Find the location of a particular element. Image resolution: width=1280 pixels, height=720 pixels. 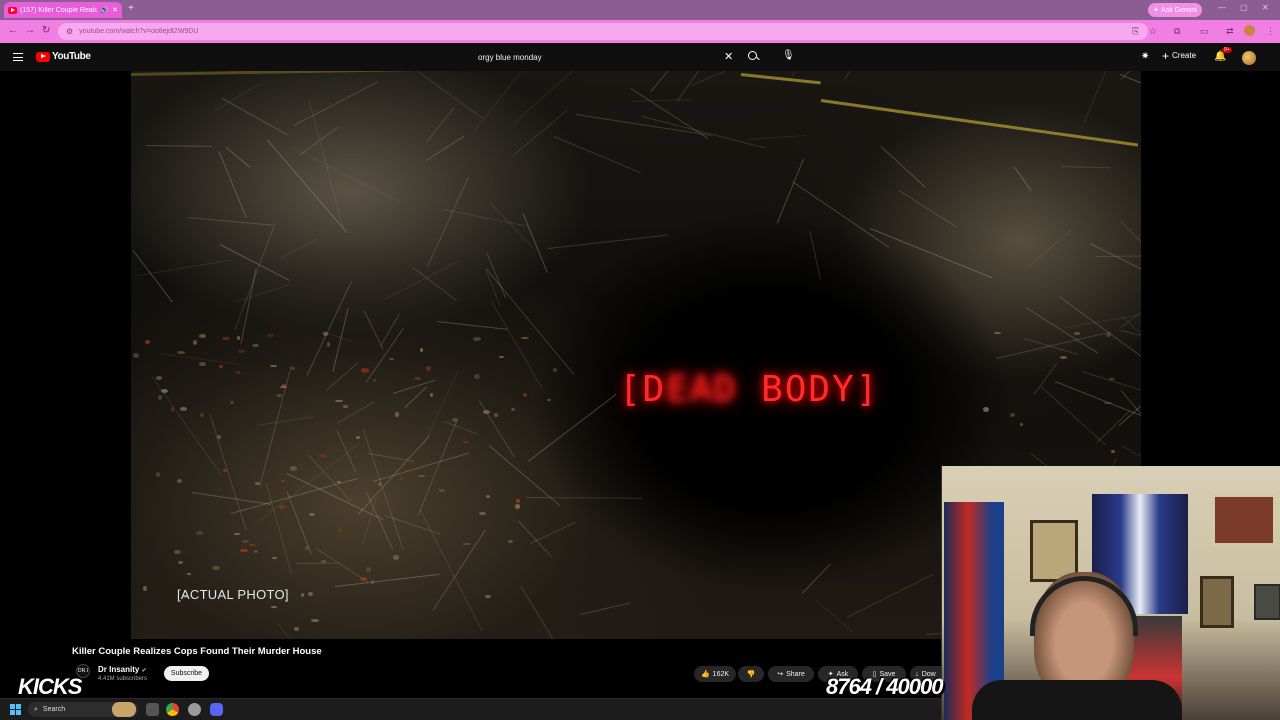

side-panel-icon: ▭ is located at coordinates (1204, 31).